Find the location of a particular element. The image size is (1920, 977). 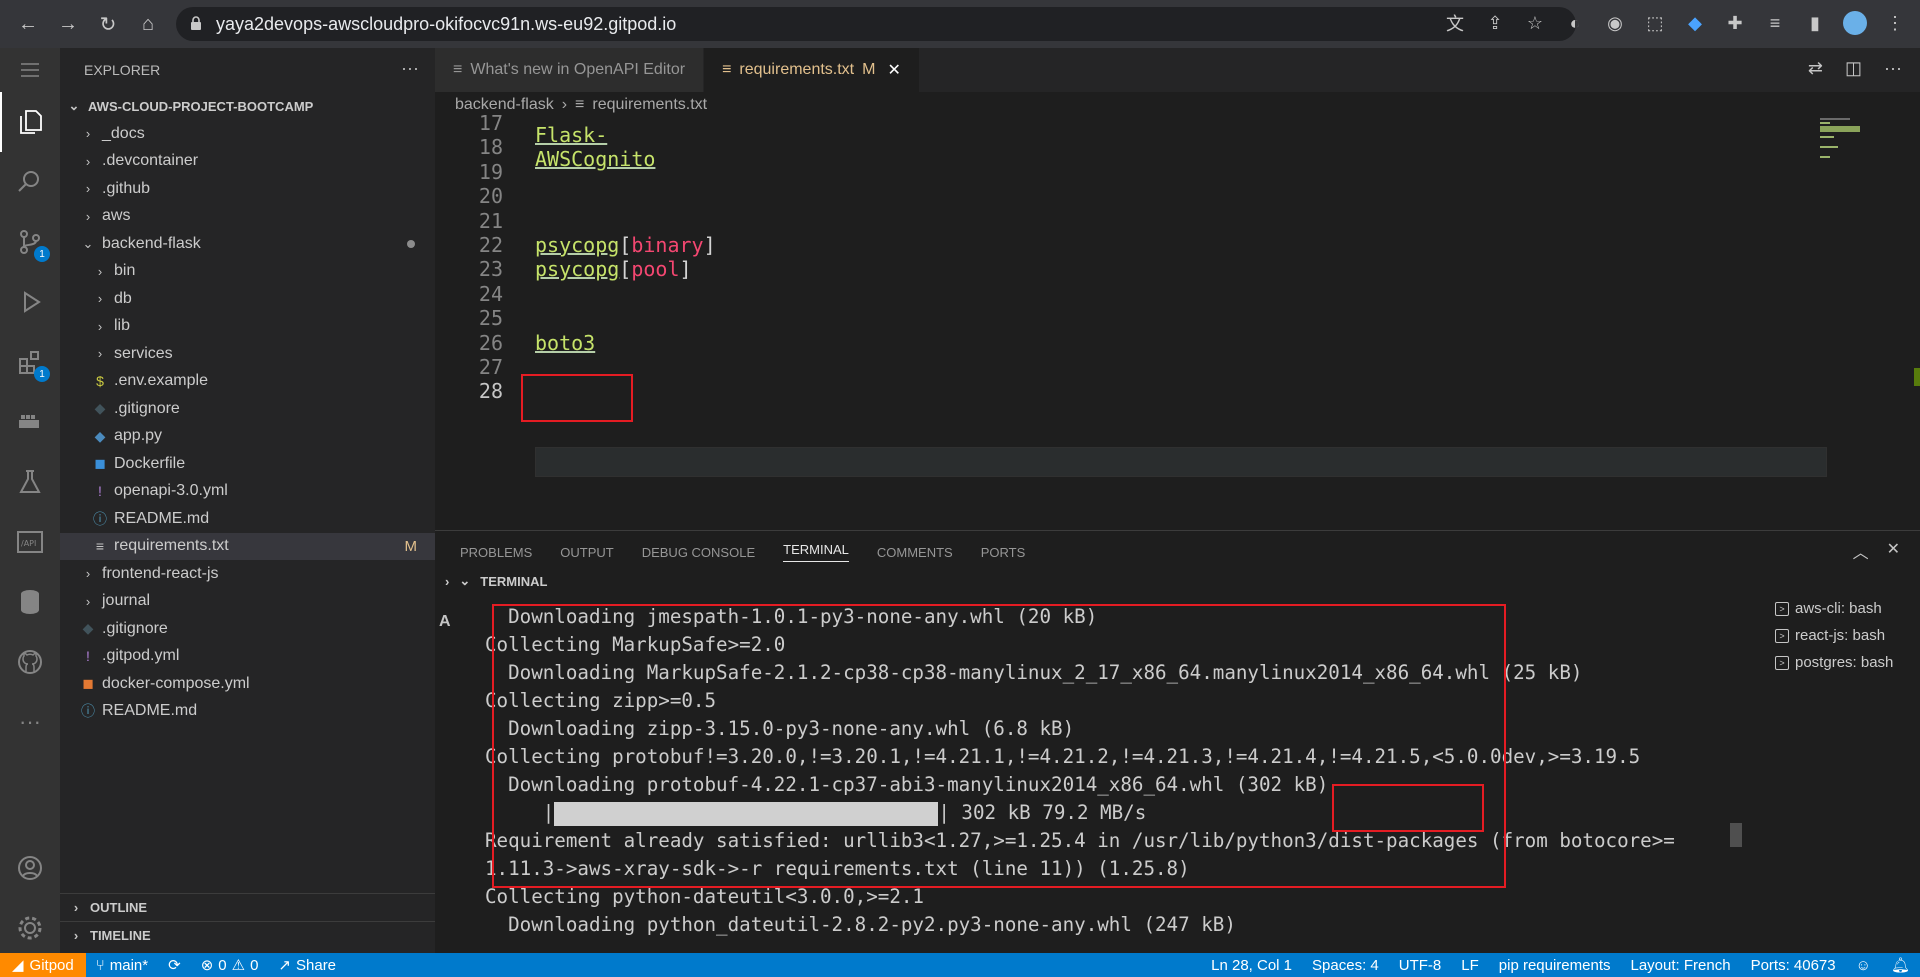

account-icon is located at coordinates (30, 868).